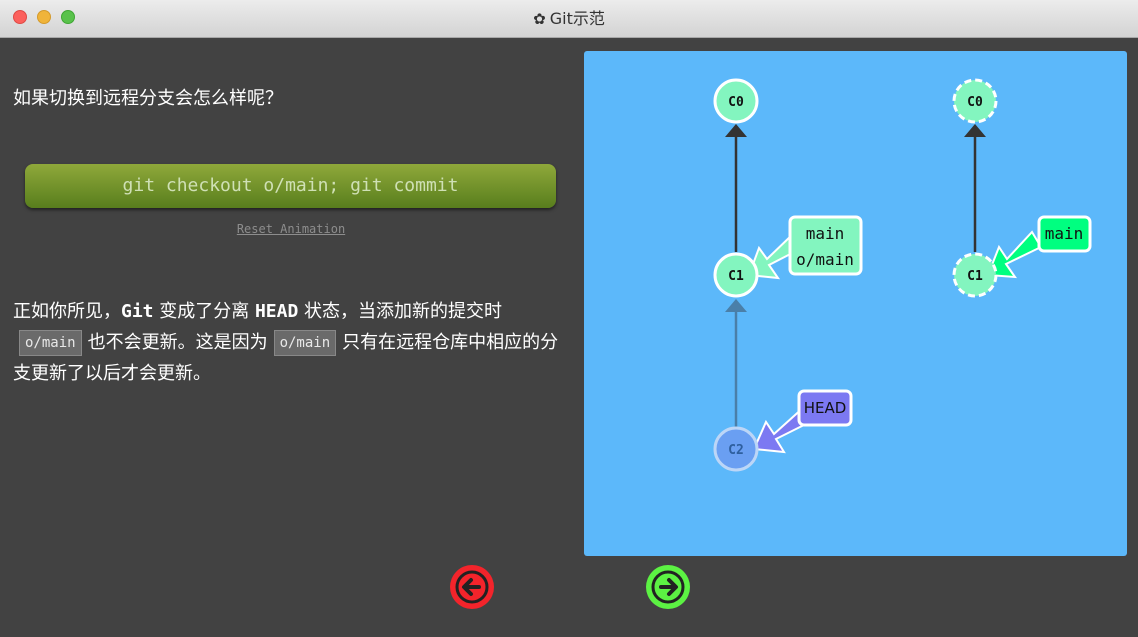 The width and height of the screenshot is (1138, 637). What do you see at coordinates (204, 311) in the screenshot?
I see `desc-part2: 变成了分离` at bounding box center [204, 311].